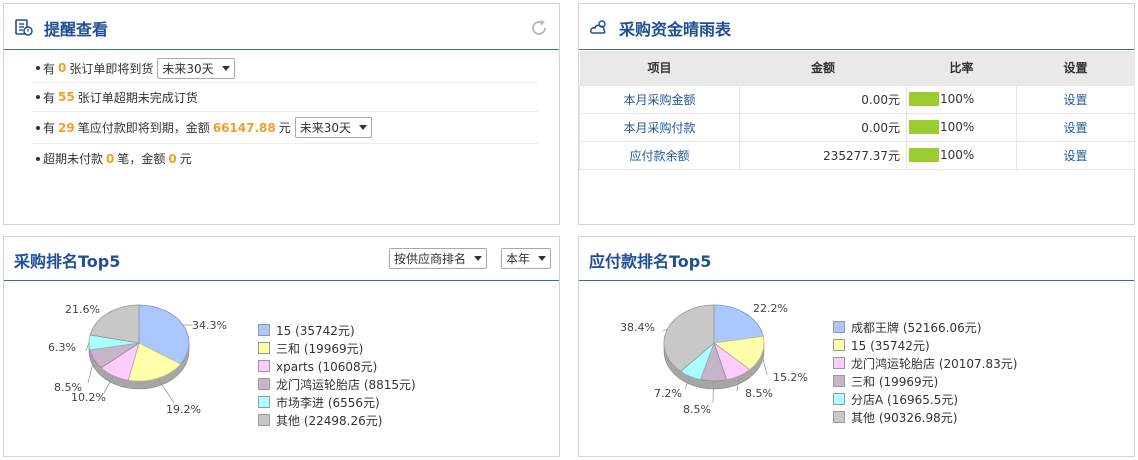  What do you see at coordinates (650, 261) in the screenshot?
I see `payable-rank-title: 应付款排名Top5` at bounding box center [650, 261].